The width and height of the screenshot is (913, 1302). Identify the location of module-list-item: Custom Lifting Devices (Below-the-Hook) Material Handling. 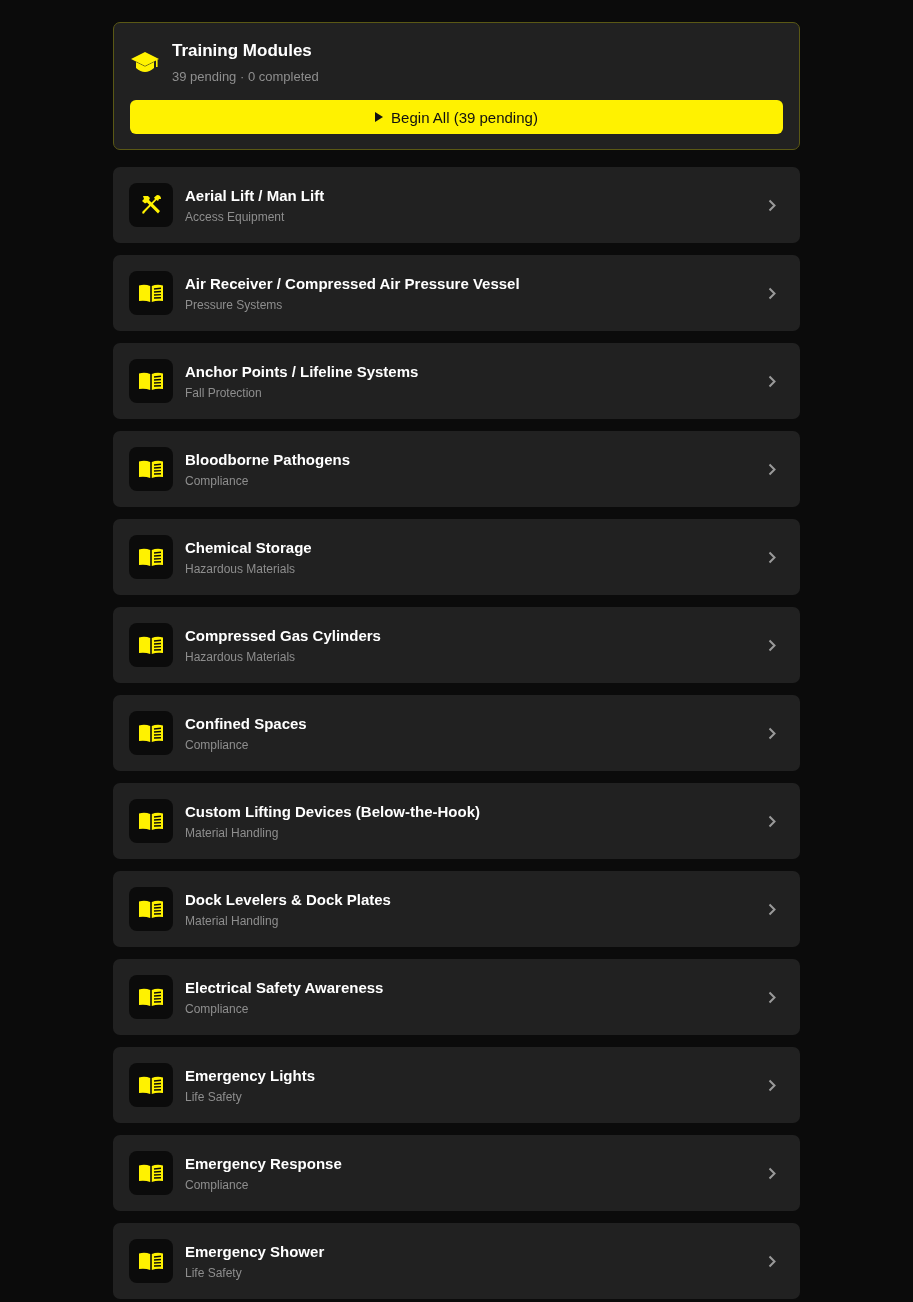
(456, 821).